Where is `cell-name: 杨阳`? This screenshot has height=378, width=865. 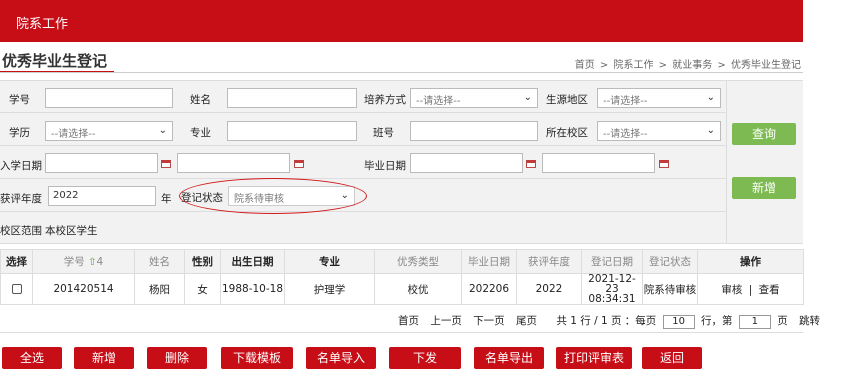
cell-name: 杨阳 is located at coordinates (159, 289).